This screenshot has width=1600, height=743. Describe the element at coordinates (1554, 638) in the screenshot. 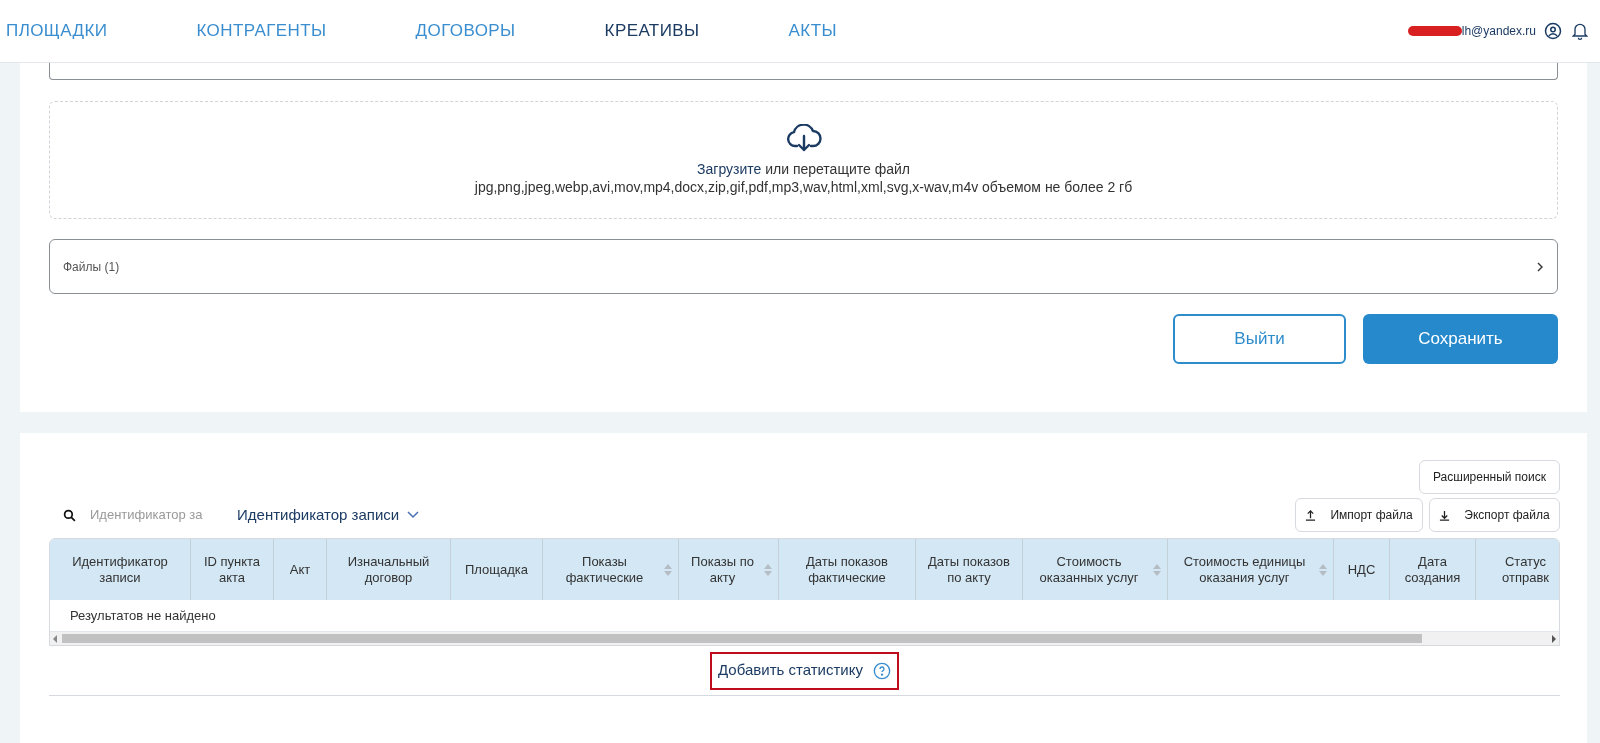

I see `scroll-right-icon` at that location.